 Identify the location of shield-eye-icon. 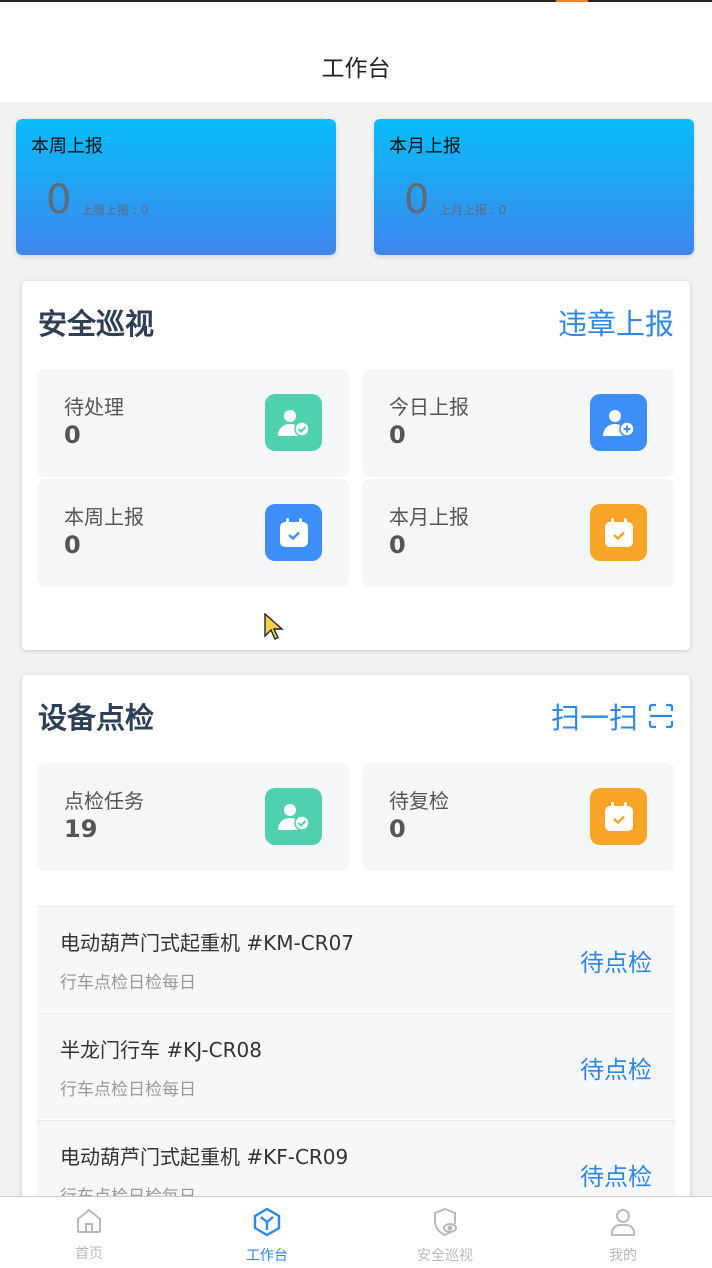
(445, 1224).